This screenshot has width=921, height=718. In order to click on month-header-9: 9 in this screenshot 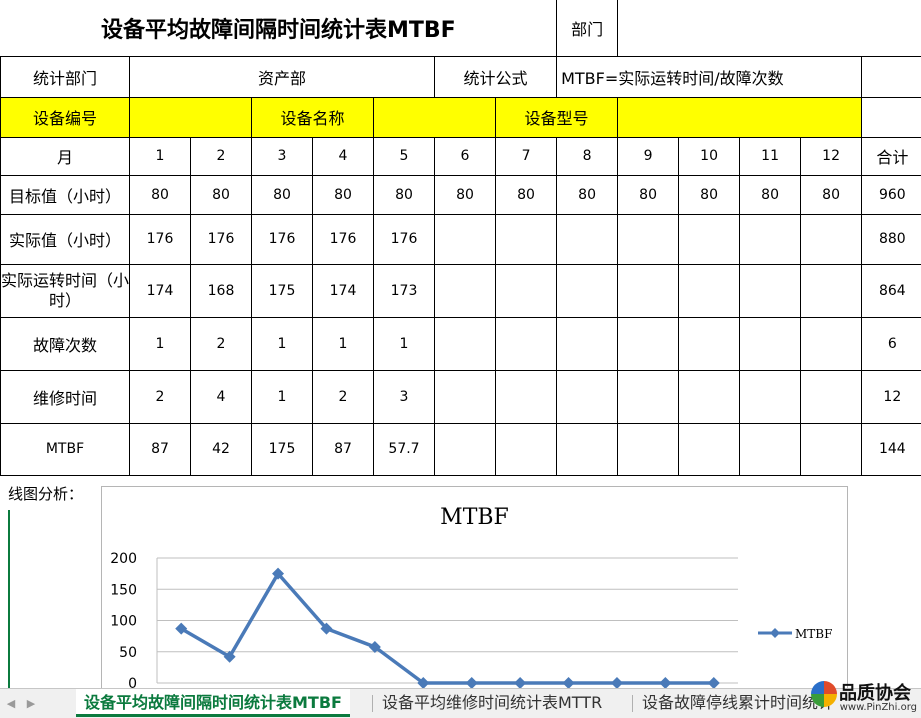, I will do `click(648, 156)`.